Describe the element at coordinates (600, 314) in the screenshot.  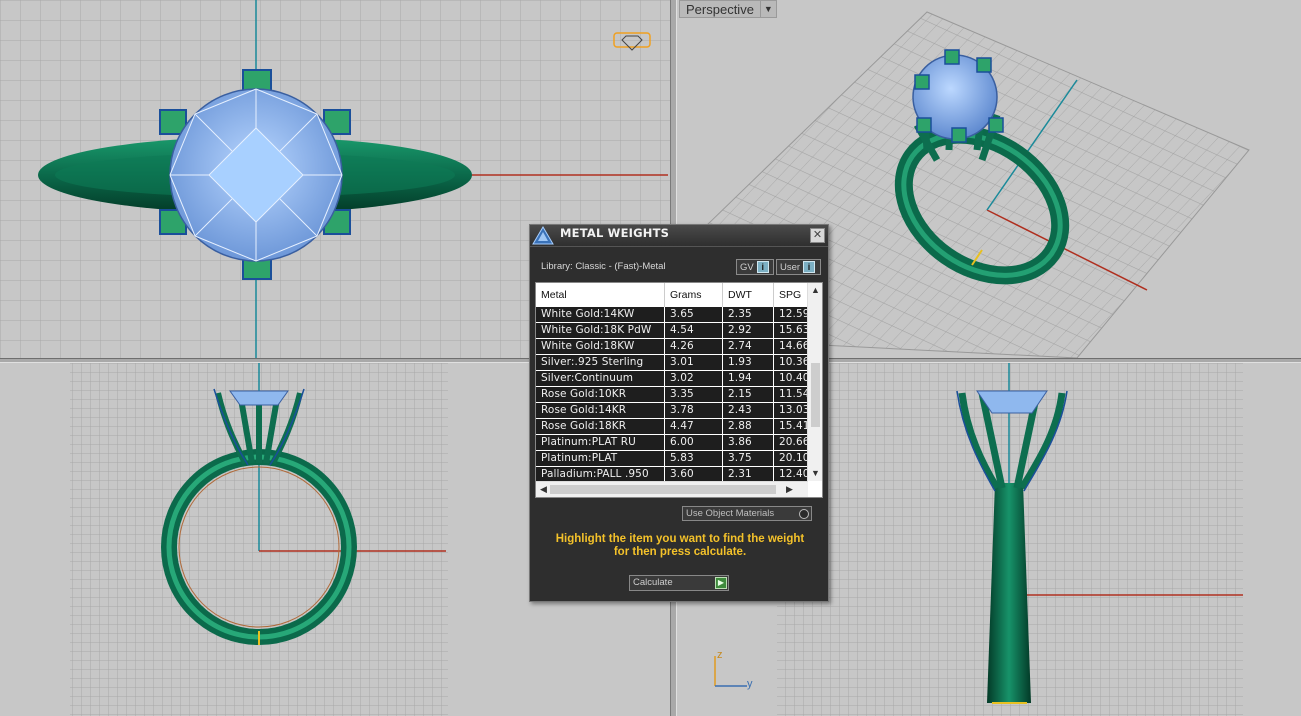
I see `cell-metal: White Gold:14KW` at that location.